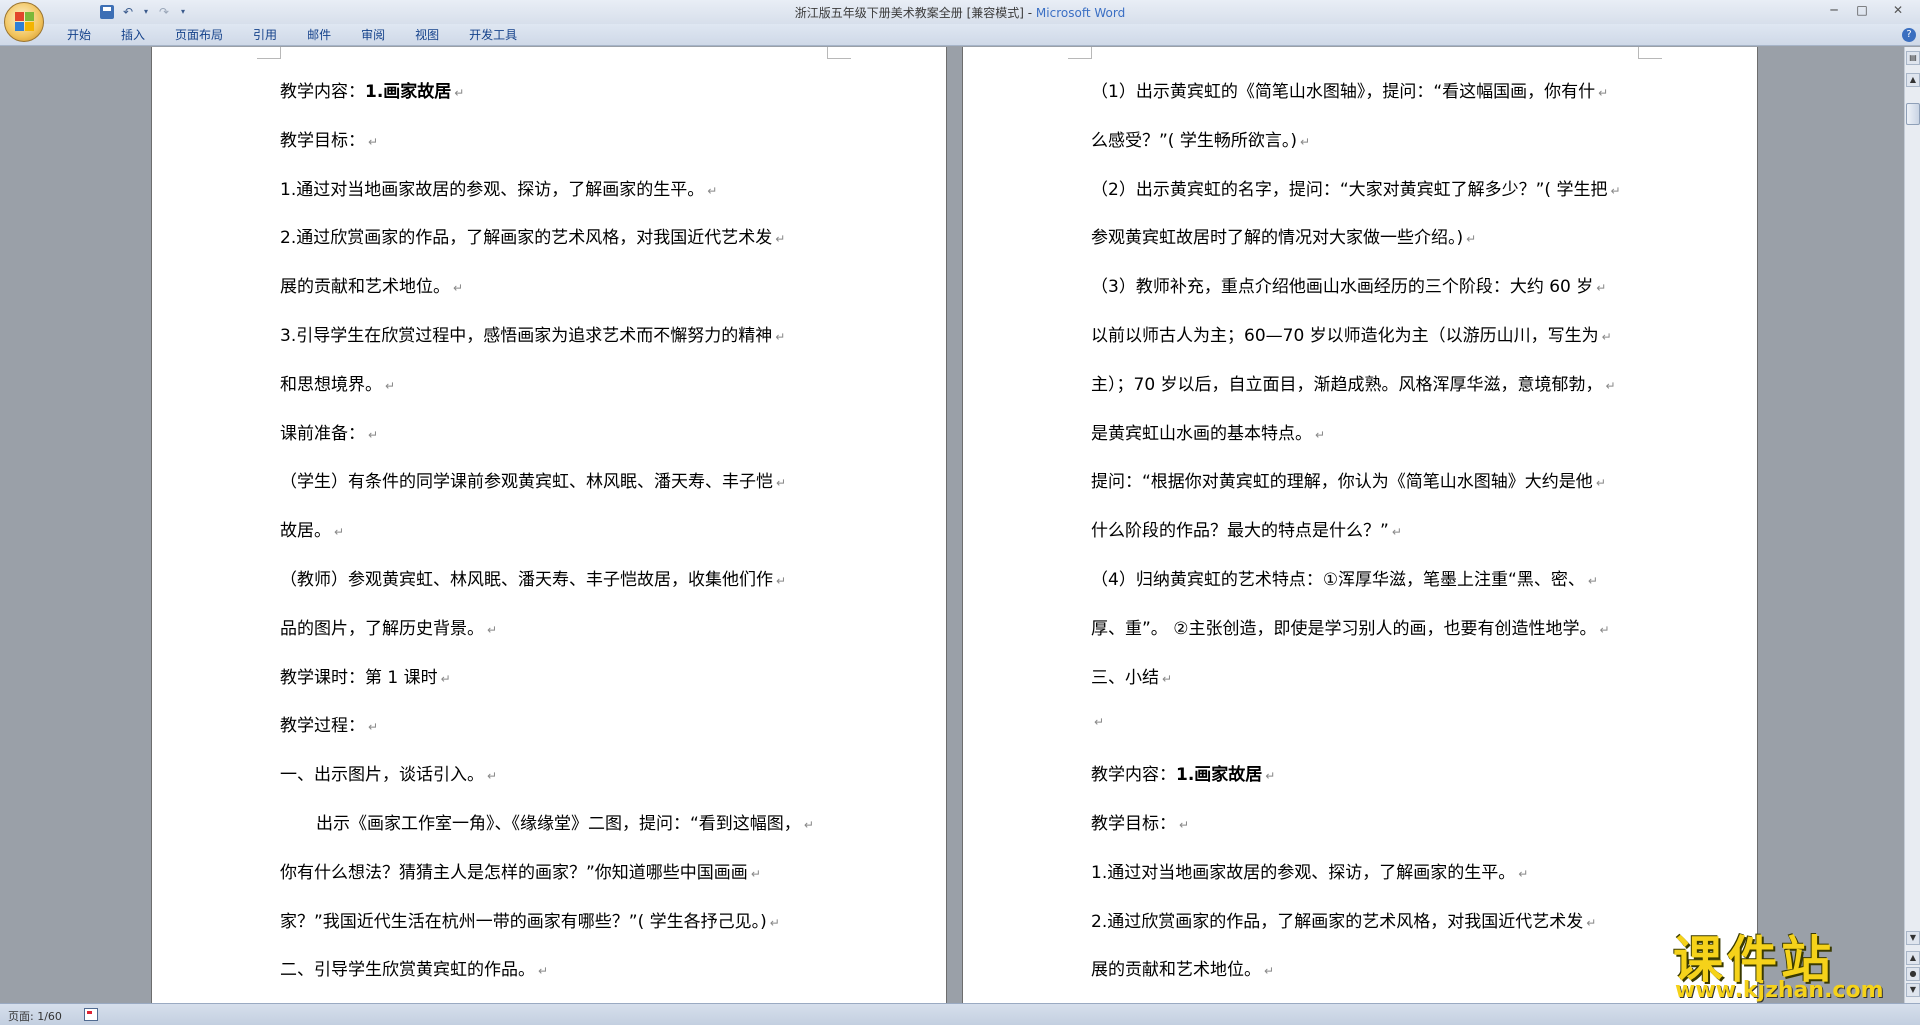  I want to click on line-text: 一、出示图片，谈话引入。, so click(382, 775).